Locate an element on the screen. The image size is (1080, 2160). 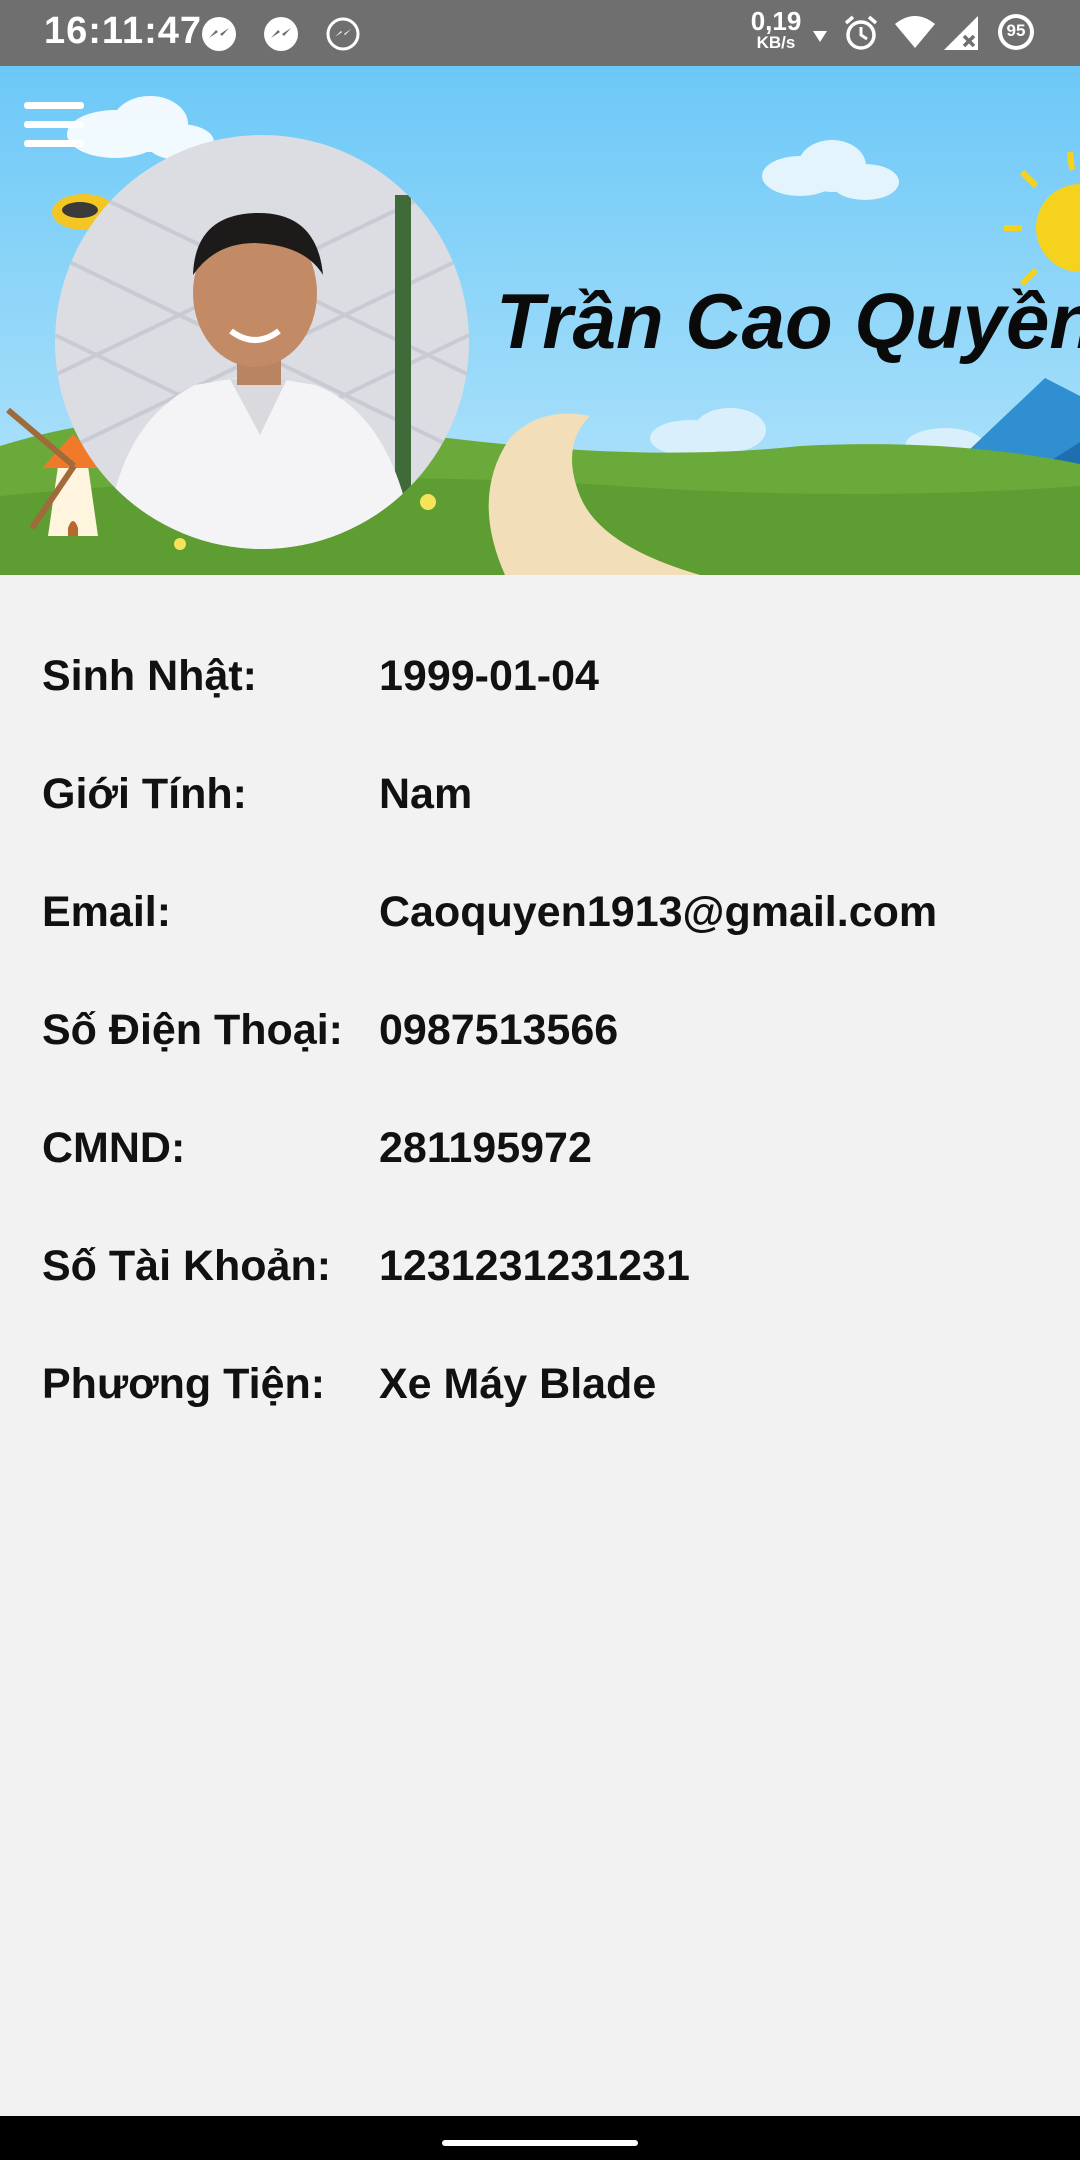
bank-account-label: Số Tài Khoản: is located at coordinates (187, 1266).